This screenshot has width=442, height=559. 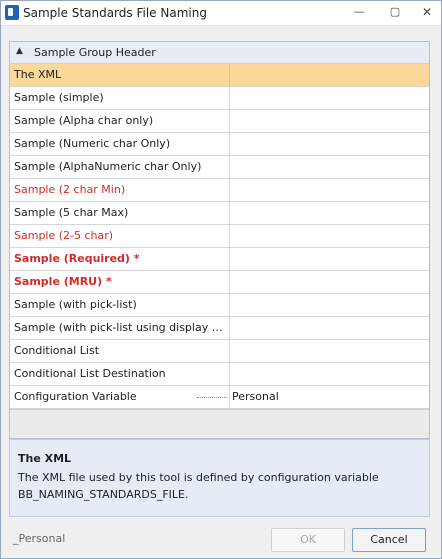 I want to click on property-row-alpha: Sample (Alpha char only), so click(x=219, y=121).